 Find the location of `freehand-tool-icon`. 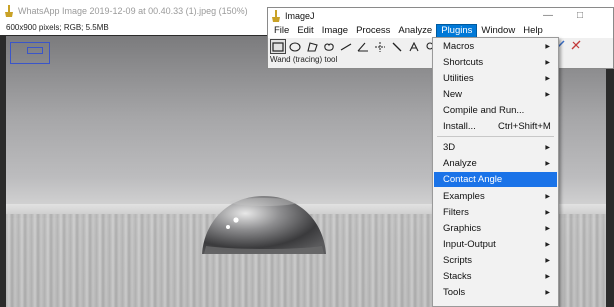

freehand-tool-icon is located at coordinates (329, 46).